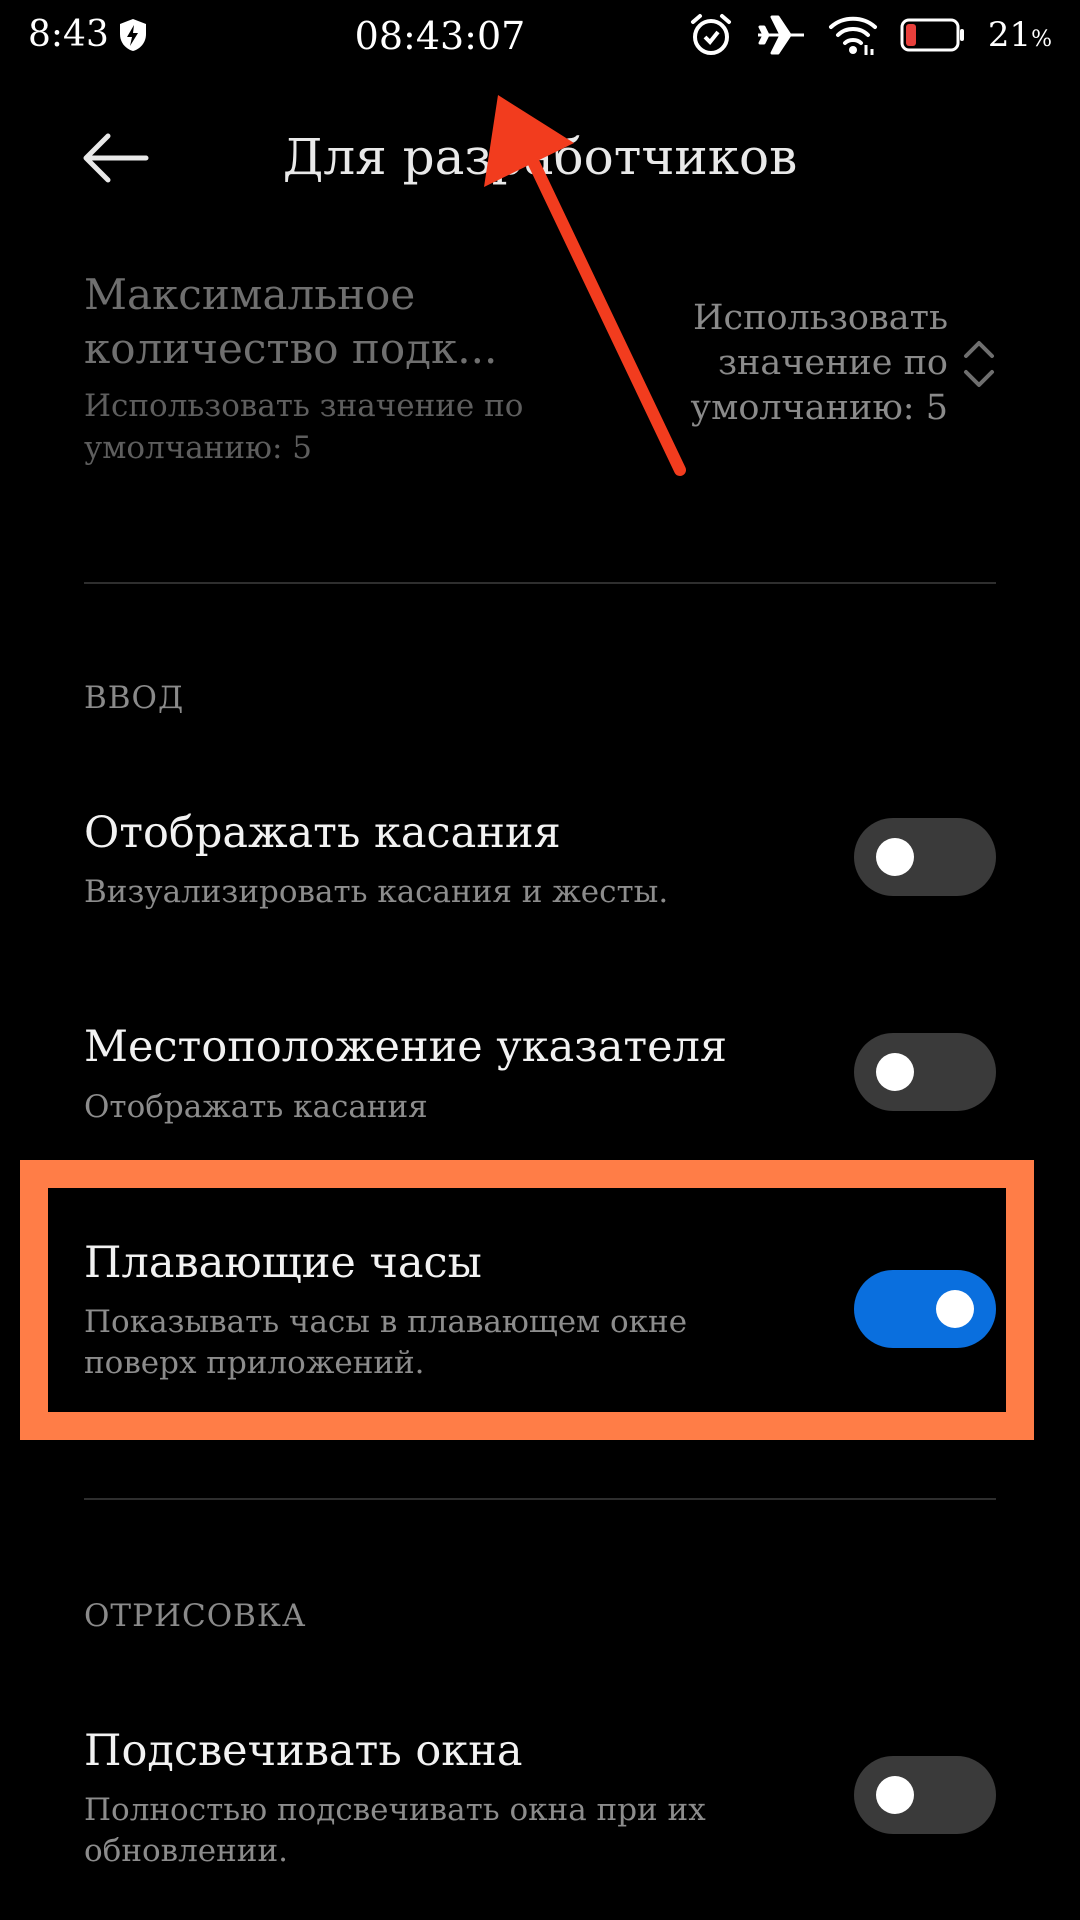 Image resolution: width=1080 pixels, height=1920 pixels. I want to click on section-header-drawing: ОТРИСОВКА, so click(195, 1616).